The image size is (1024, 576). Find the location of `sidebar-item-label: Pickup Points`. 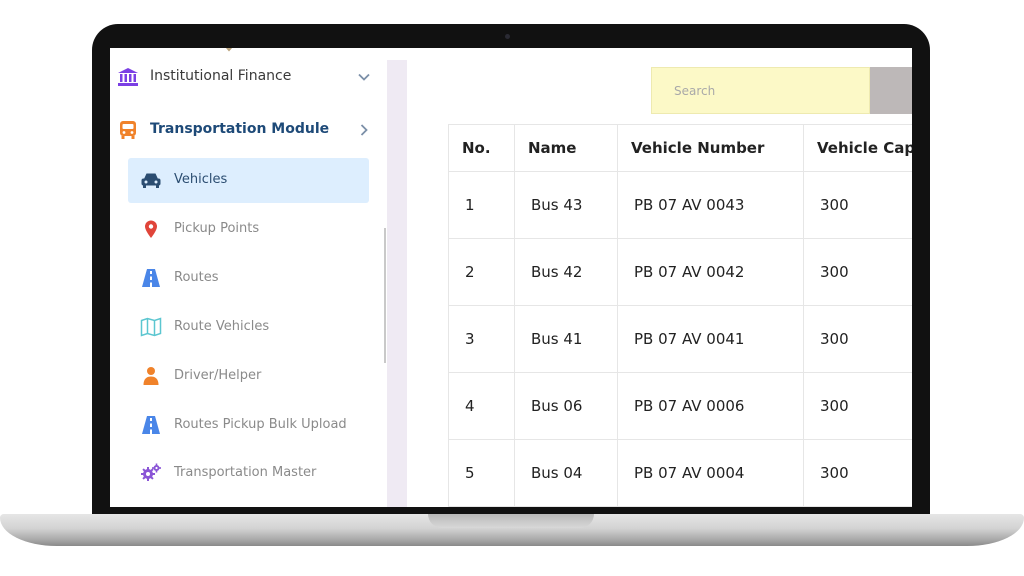

sidebar-item-label: Pickup Points is located at coordinates (217, 228).